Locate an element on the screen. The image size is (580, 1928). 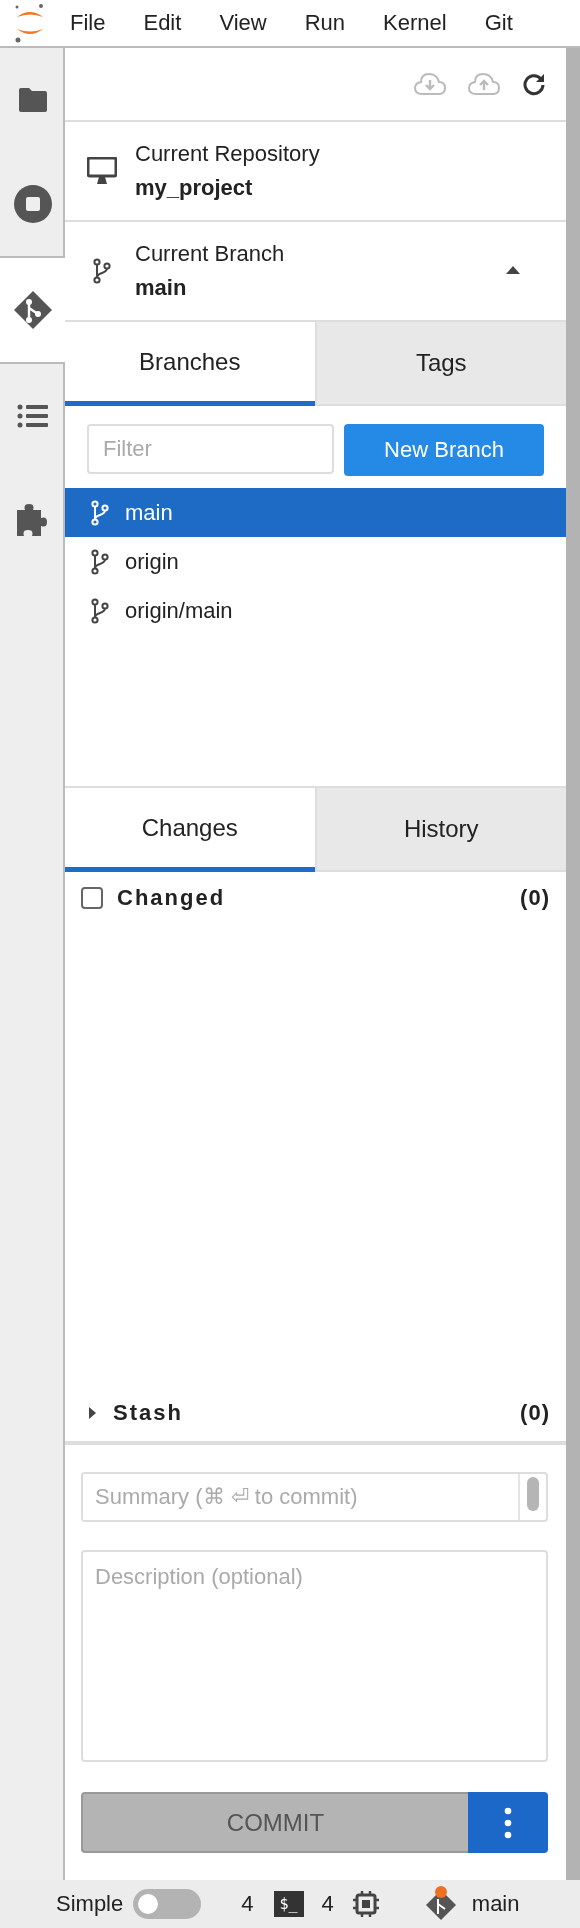
mode-toggle is located at coordinates (167, 1904).